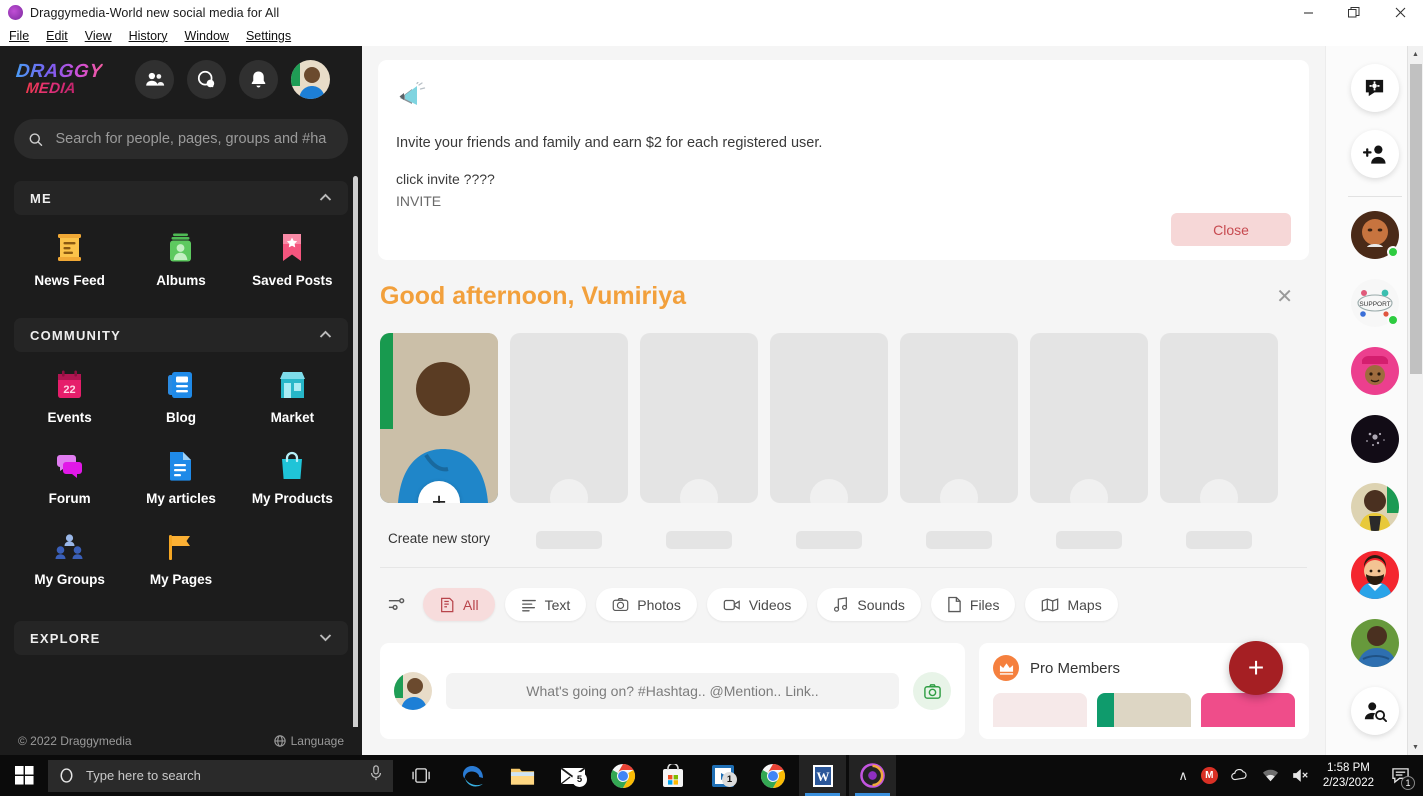 Image resolution: width=1423 pixels, height=800 pixels. I want to click on action-center-button: 1, so click(1401, 776).